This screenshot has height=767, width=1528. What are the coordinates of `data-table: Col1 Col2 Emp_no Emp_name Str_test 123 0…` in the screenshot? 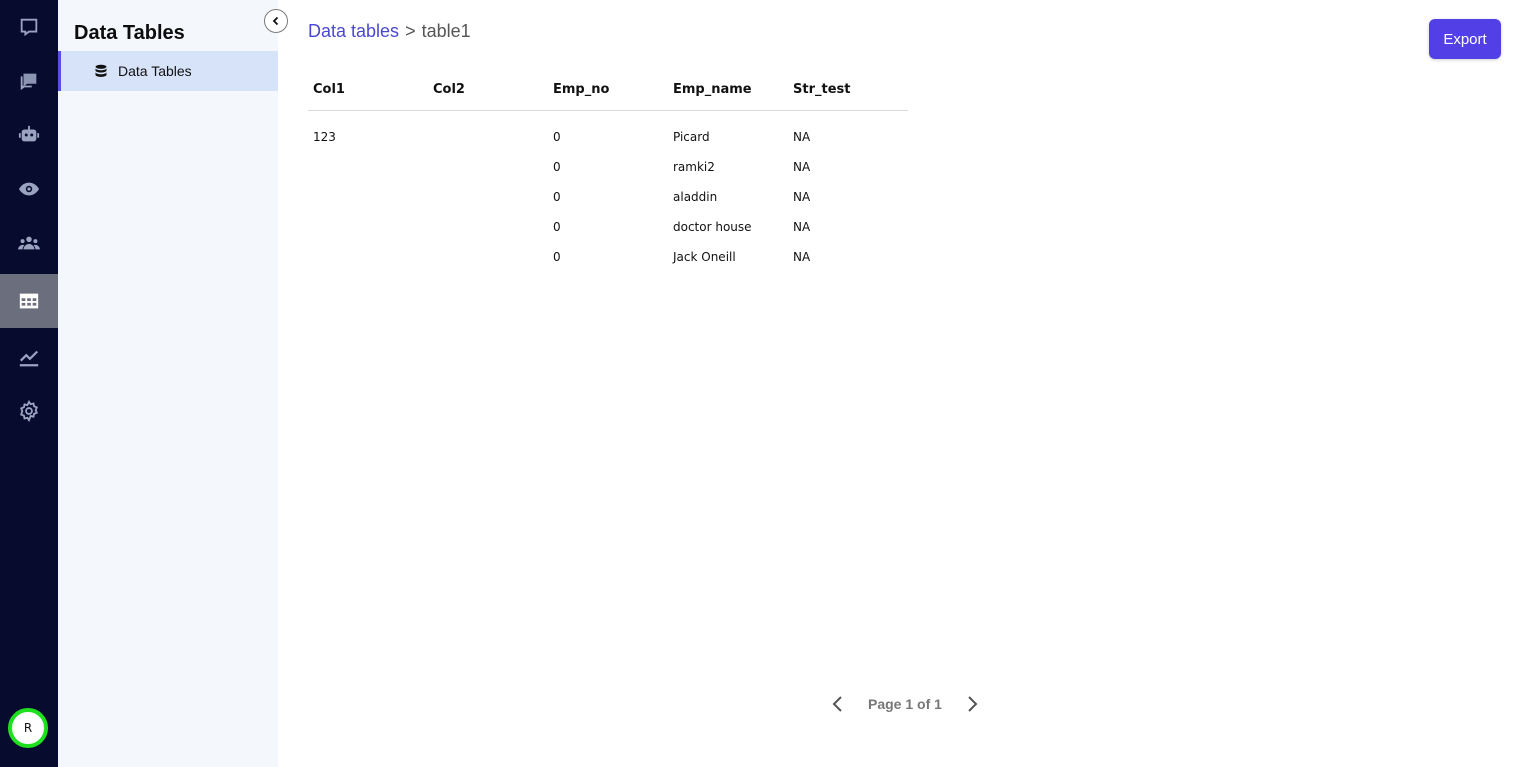 It's located at (608, 171).